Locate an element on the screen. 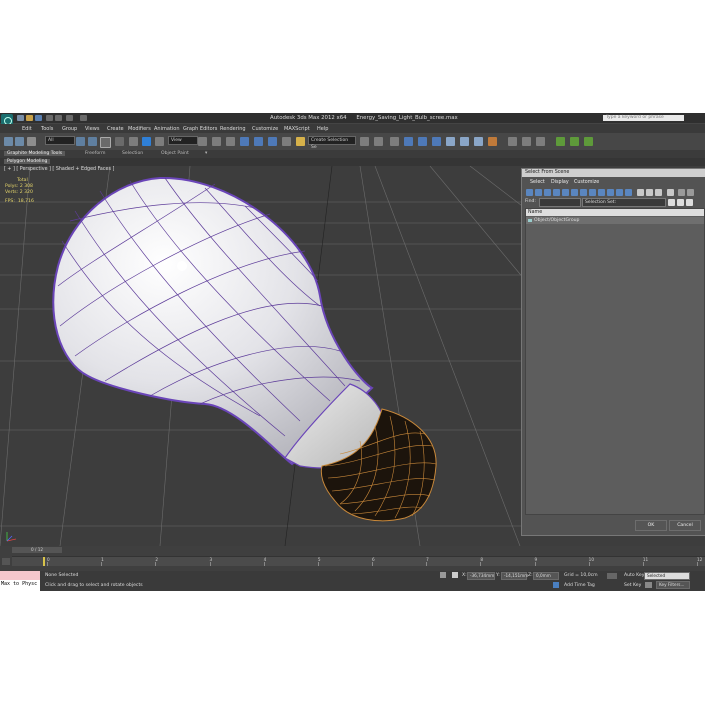 This screenshot has width=705, height=705. keyboard-shortcut-icon is located at coordinates (230, 141).